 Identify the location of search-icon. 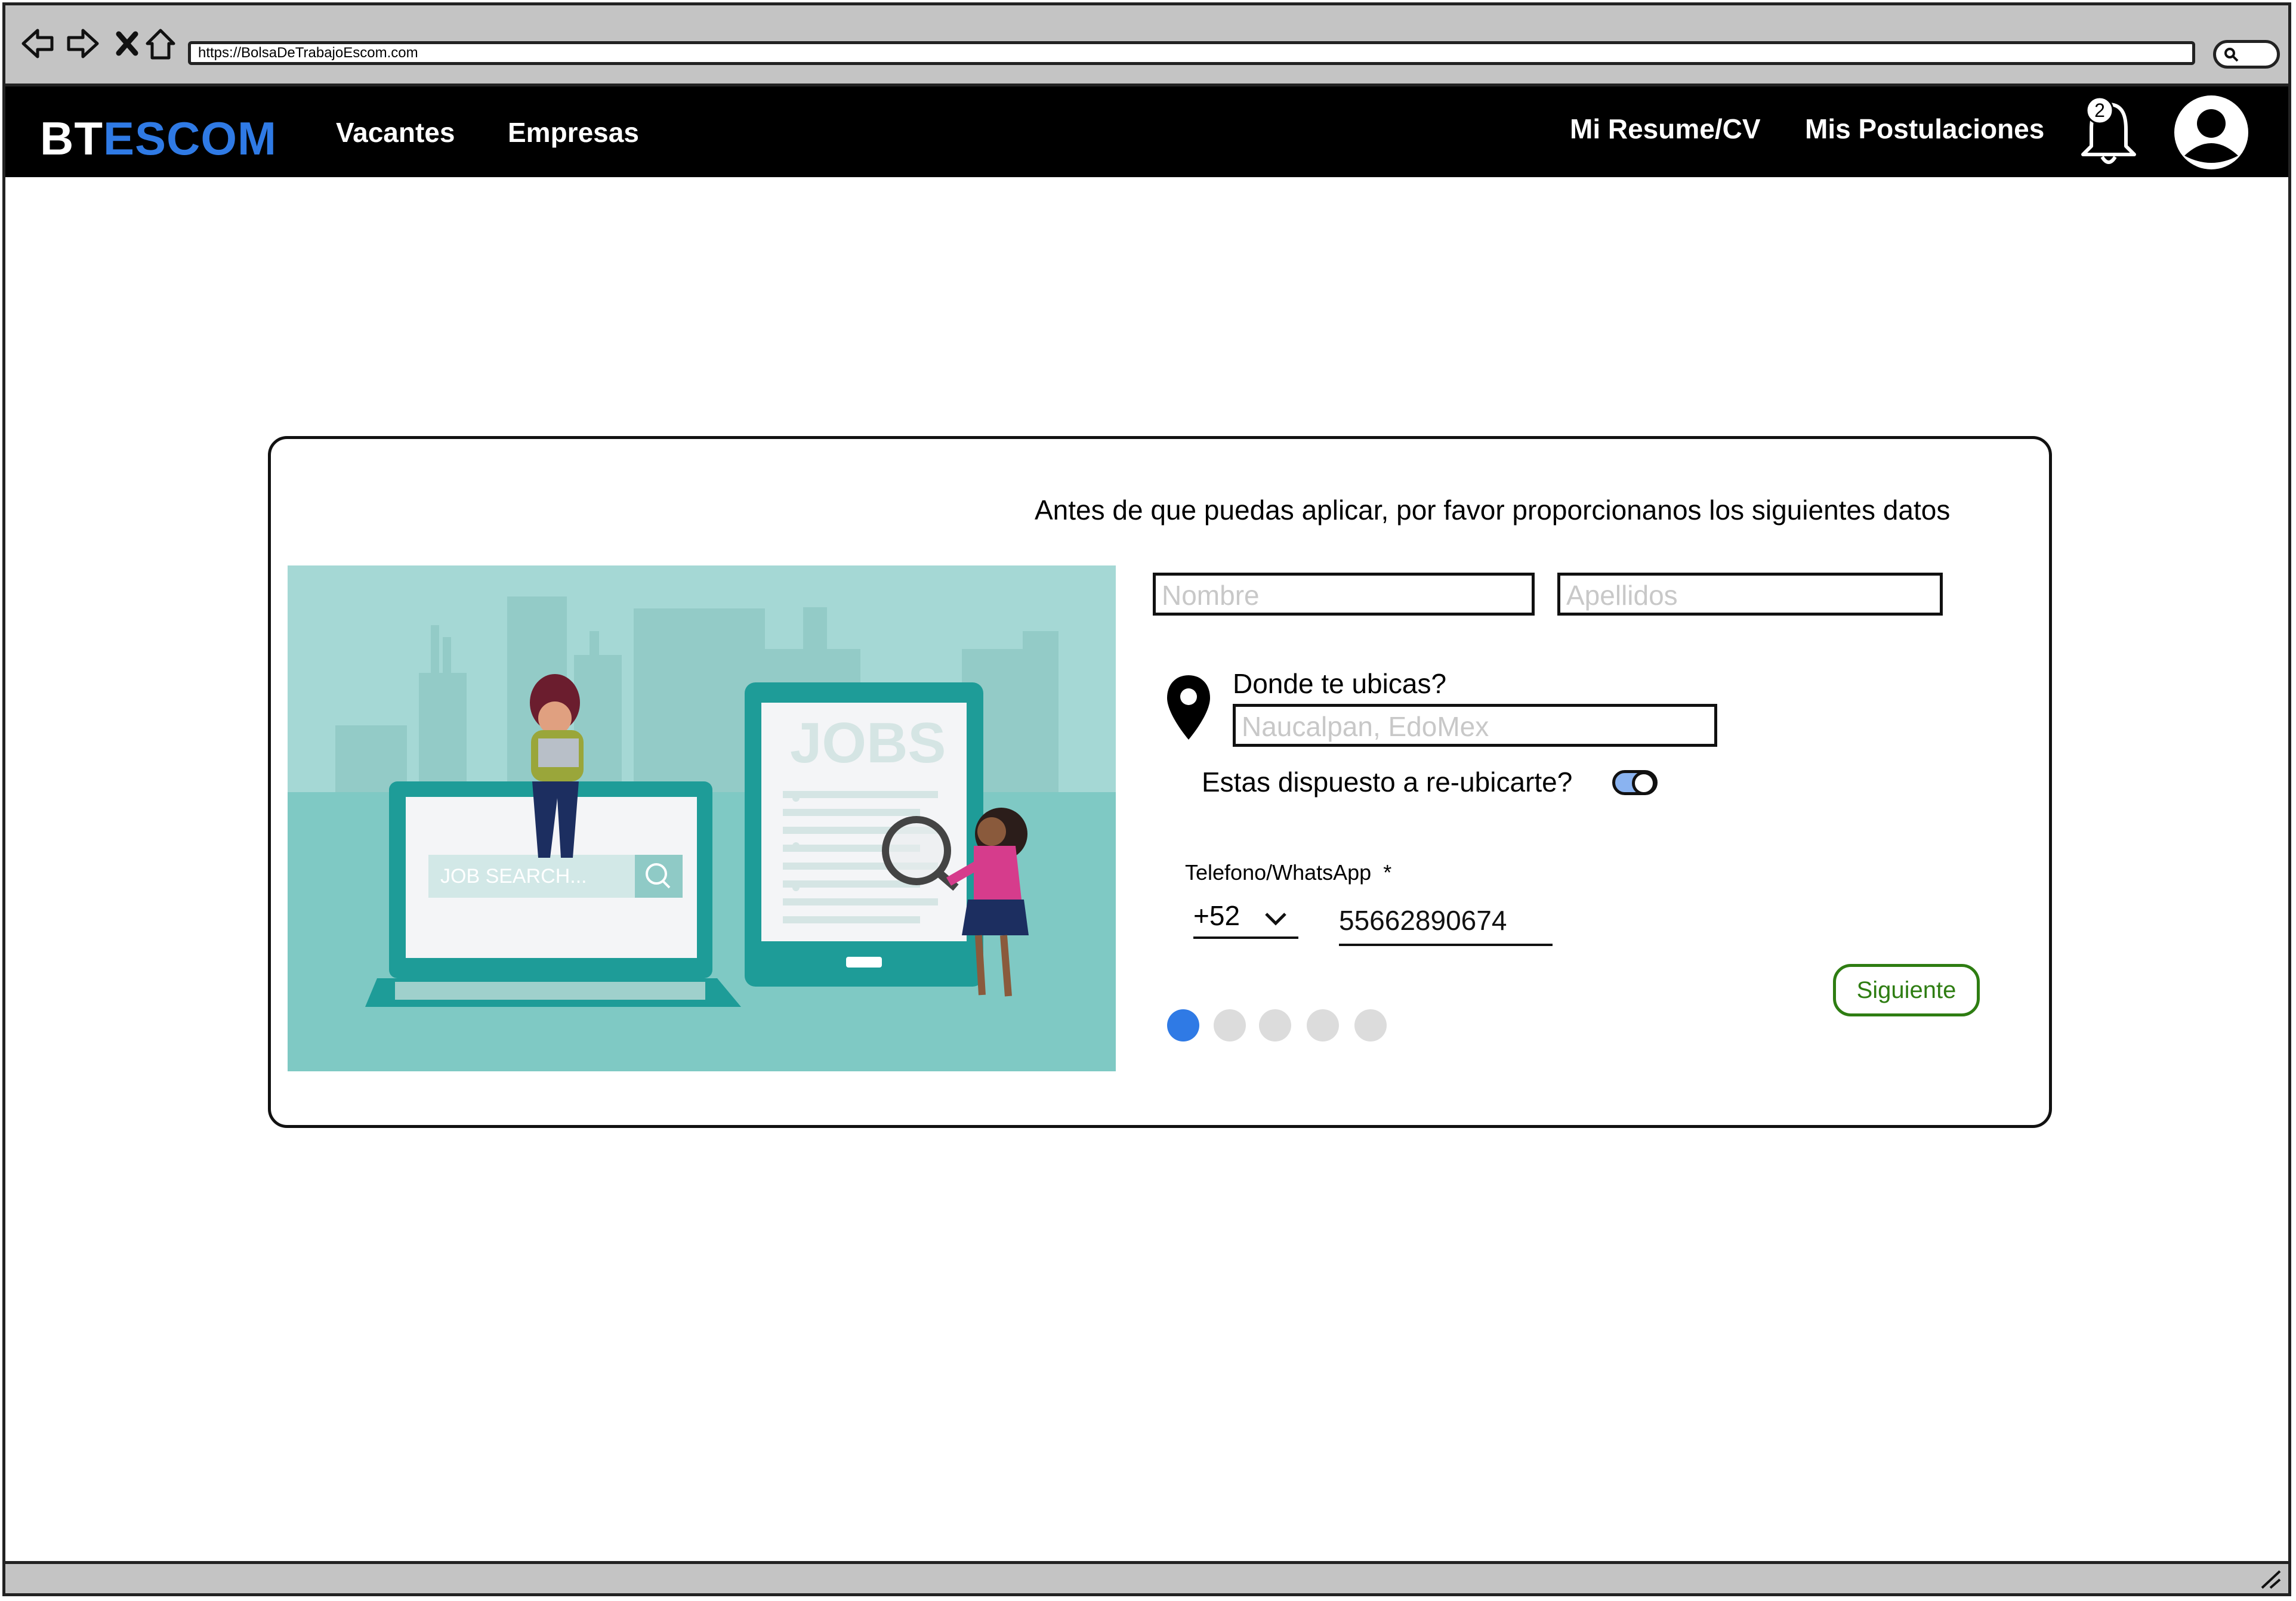
(2231, 55).